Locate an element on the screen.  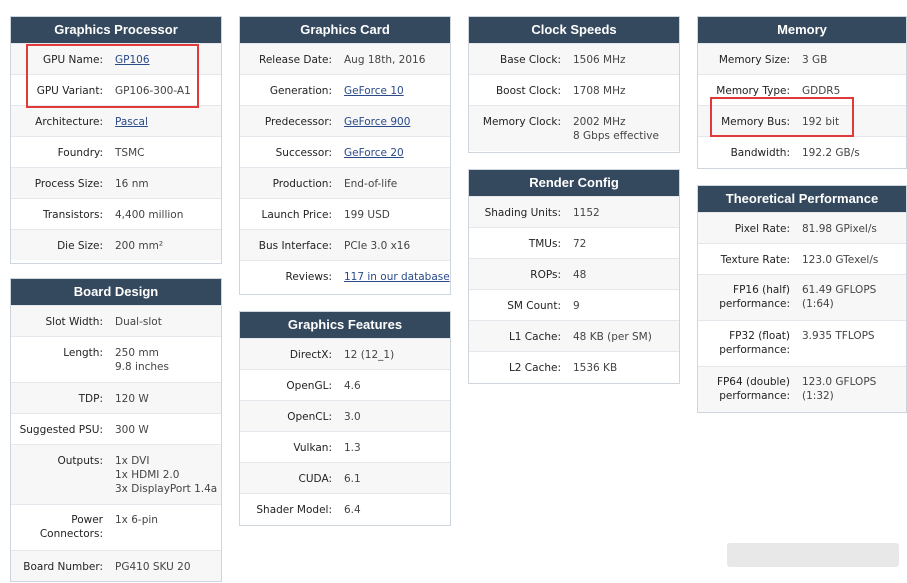
spec-row-tdp: TDP: 120 W is located at coordinates (116, 397).